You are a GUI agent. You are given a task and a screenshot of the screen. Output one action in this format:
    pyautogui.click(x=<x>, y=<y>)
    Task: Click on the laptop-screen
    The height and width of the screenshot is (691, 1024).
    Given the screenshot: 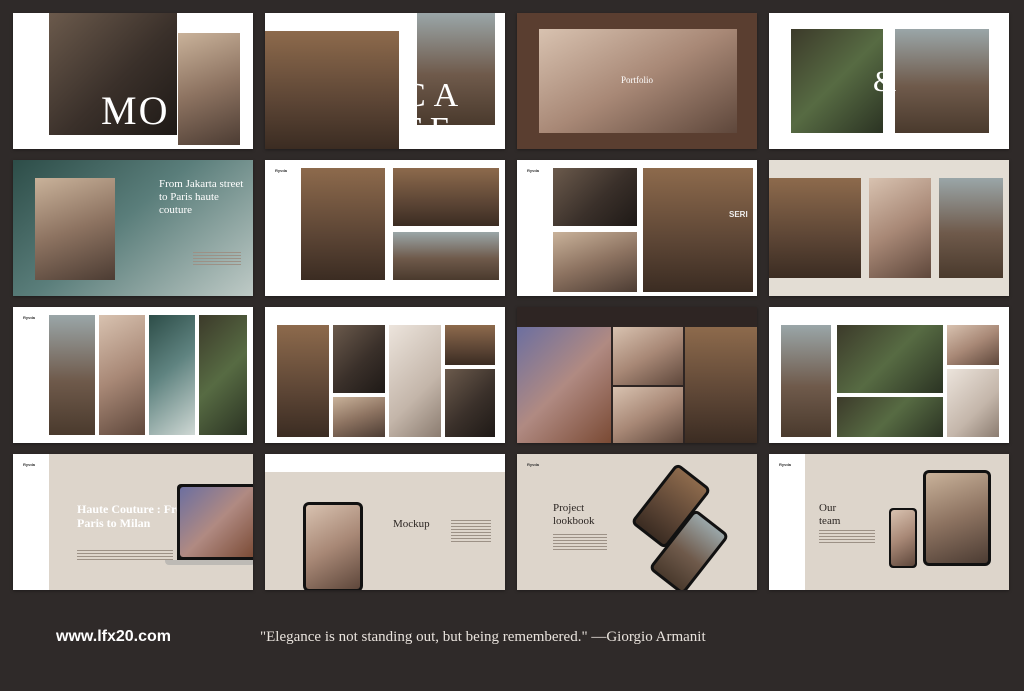 What is the action you would take?
    pyautogui.click(x=216, y=522)
    